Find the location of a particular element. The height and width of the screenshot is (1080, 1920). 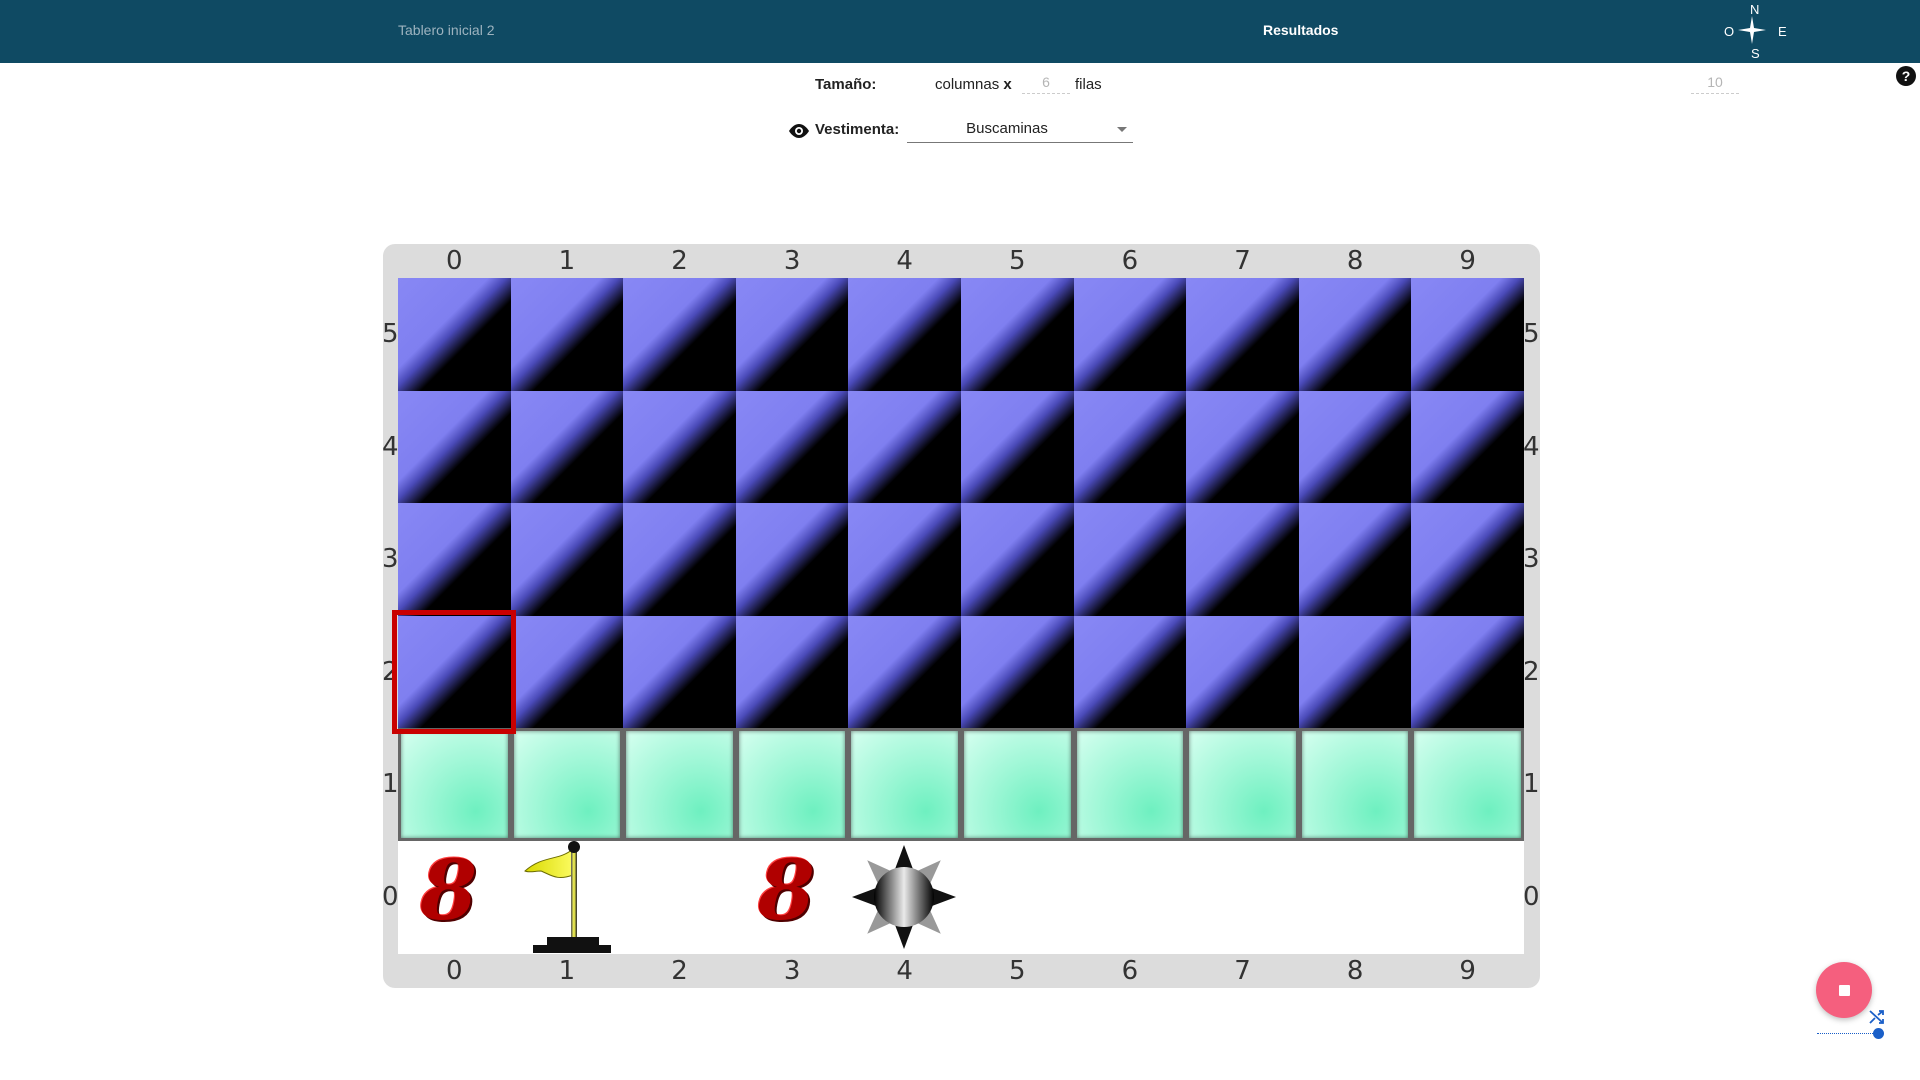

tab-results: Resultados is located at coordinates (1300, 30).